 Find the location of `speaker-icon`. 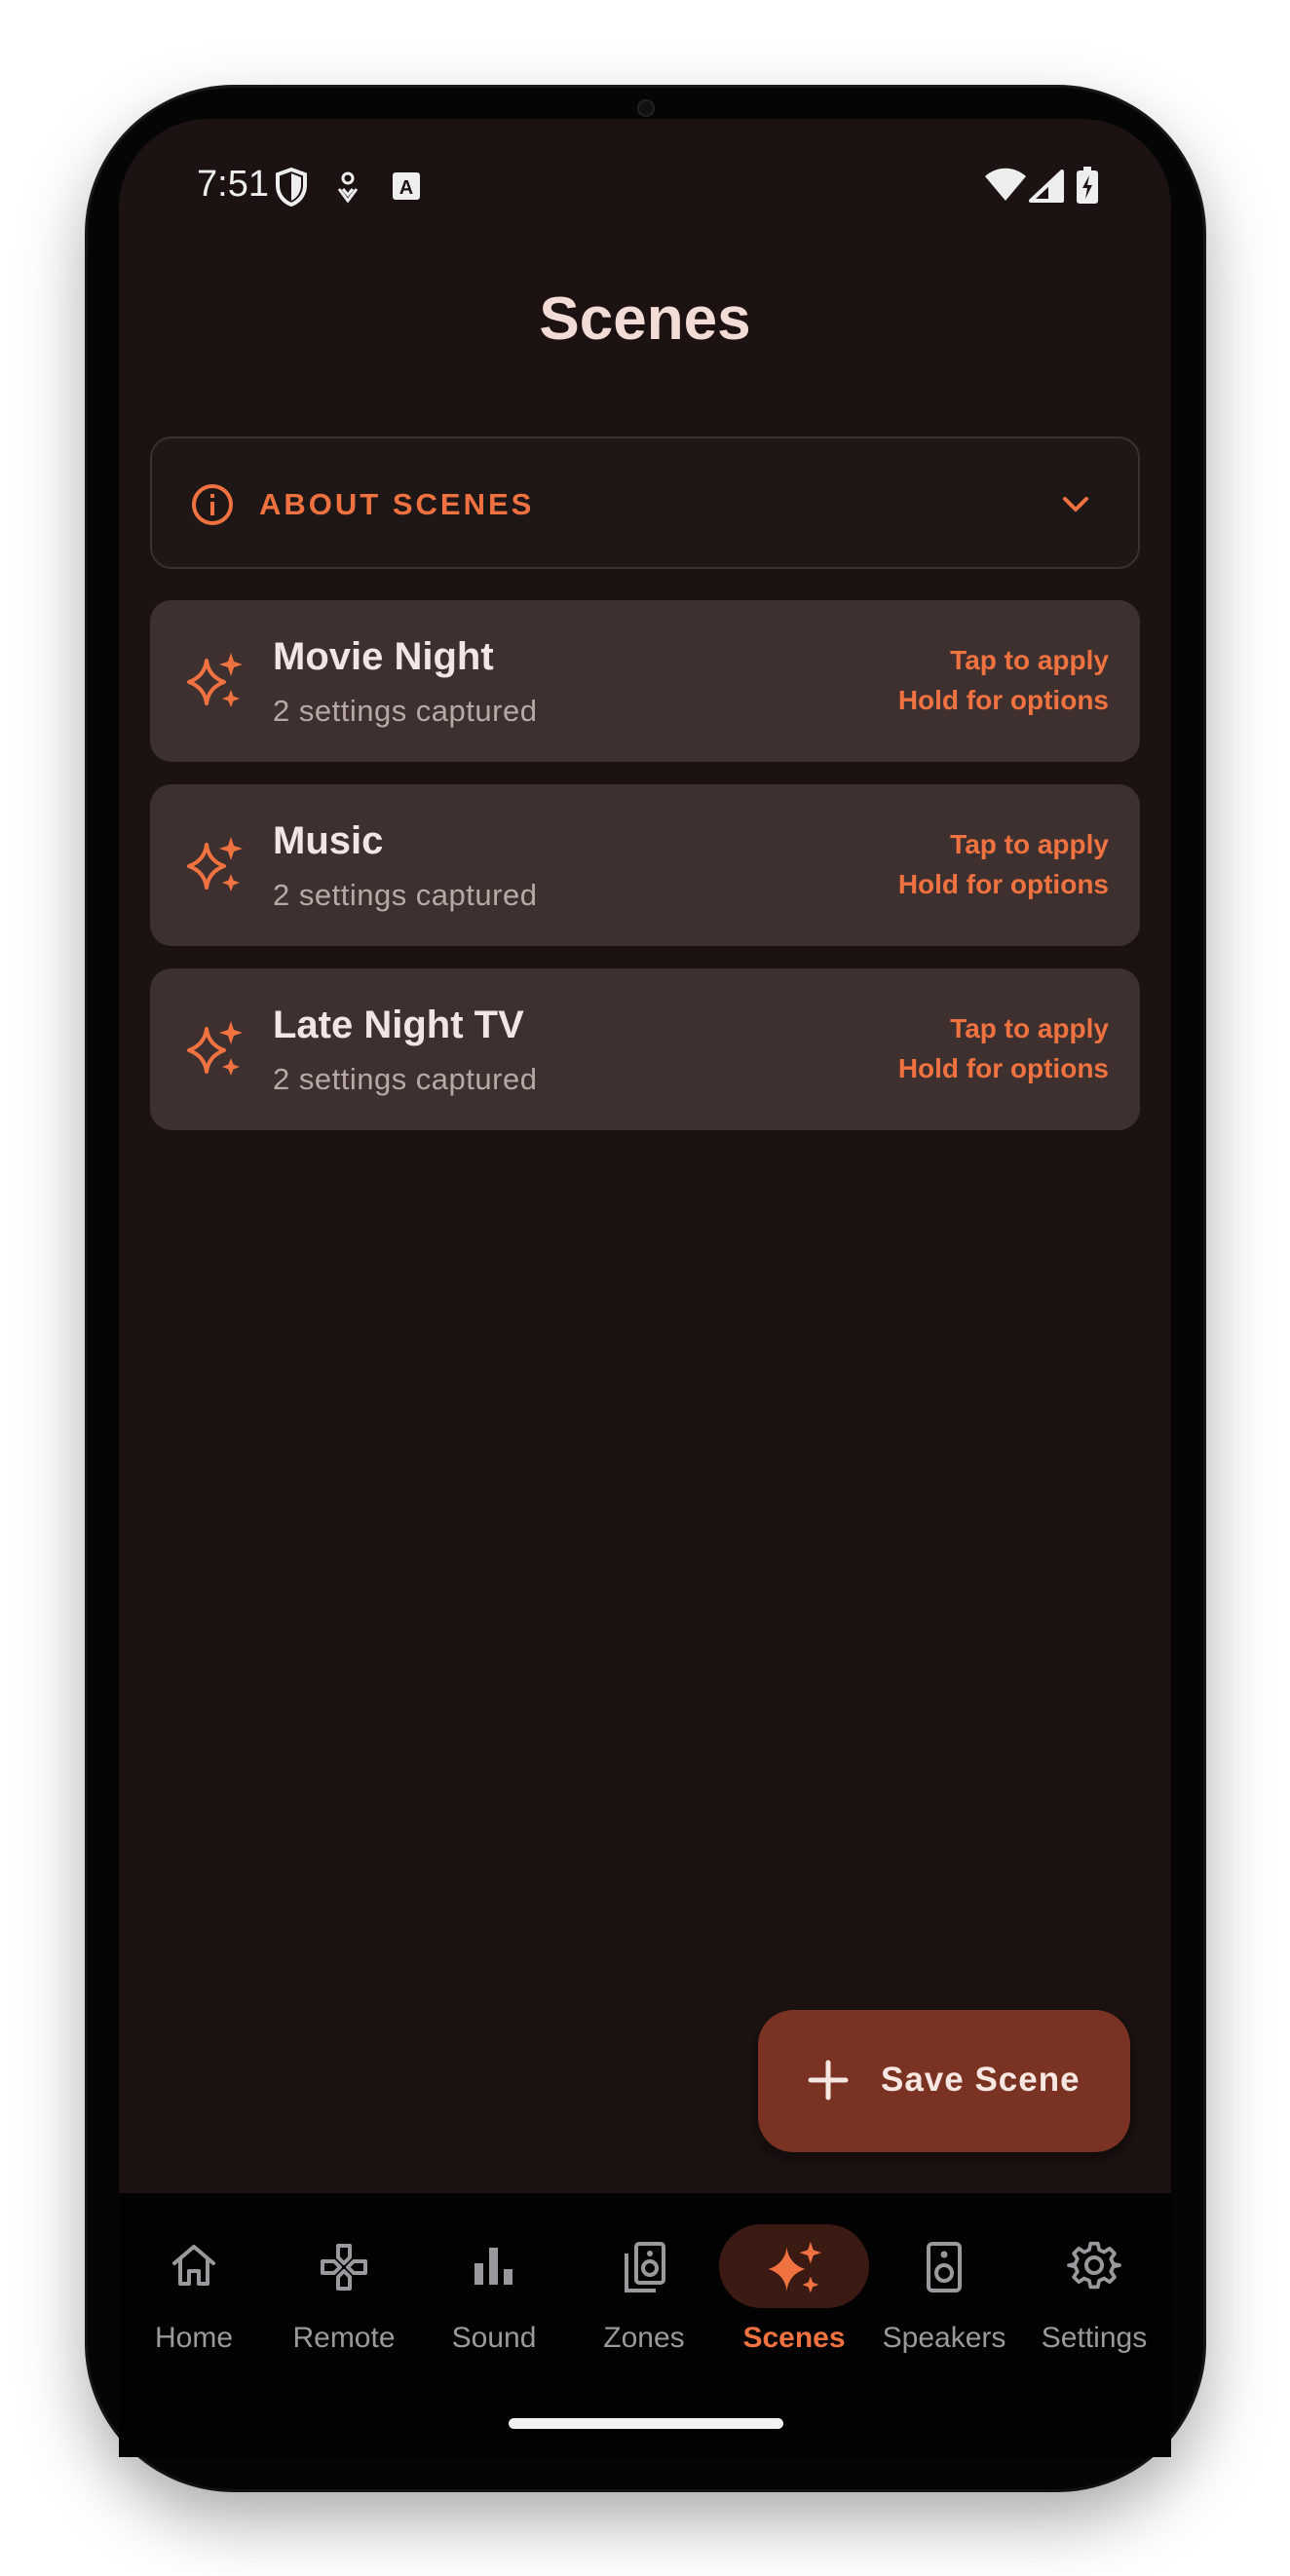

speaker-icon is located at coordinates (944, 2269).